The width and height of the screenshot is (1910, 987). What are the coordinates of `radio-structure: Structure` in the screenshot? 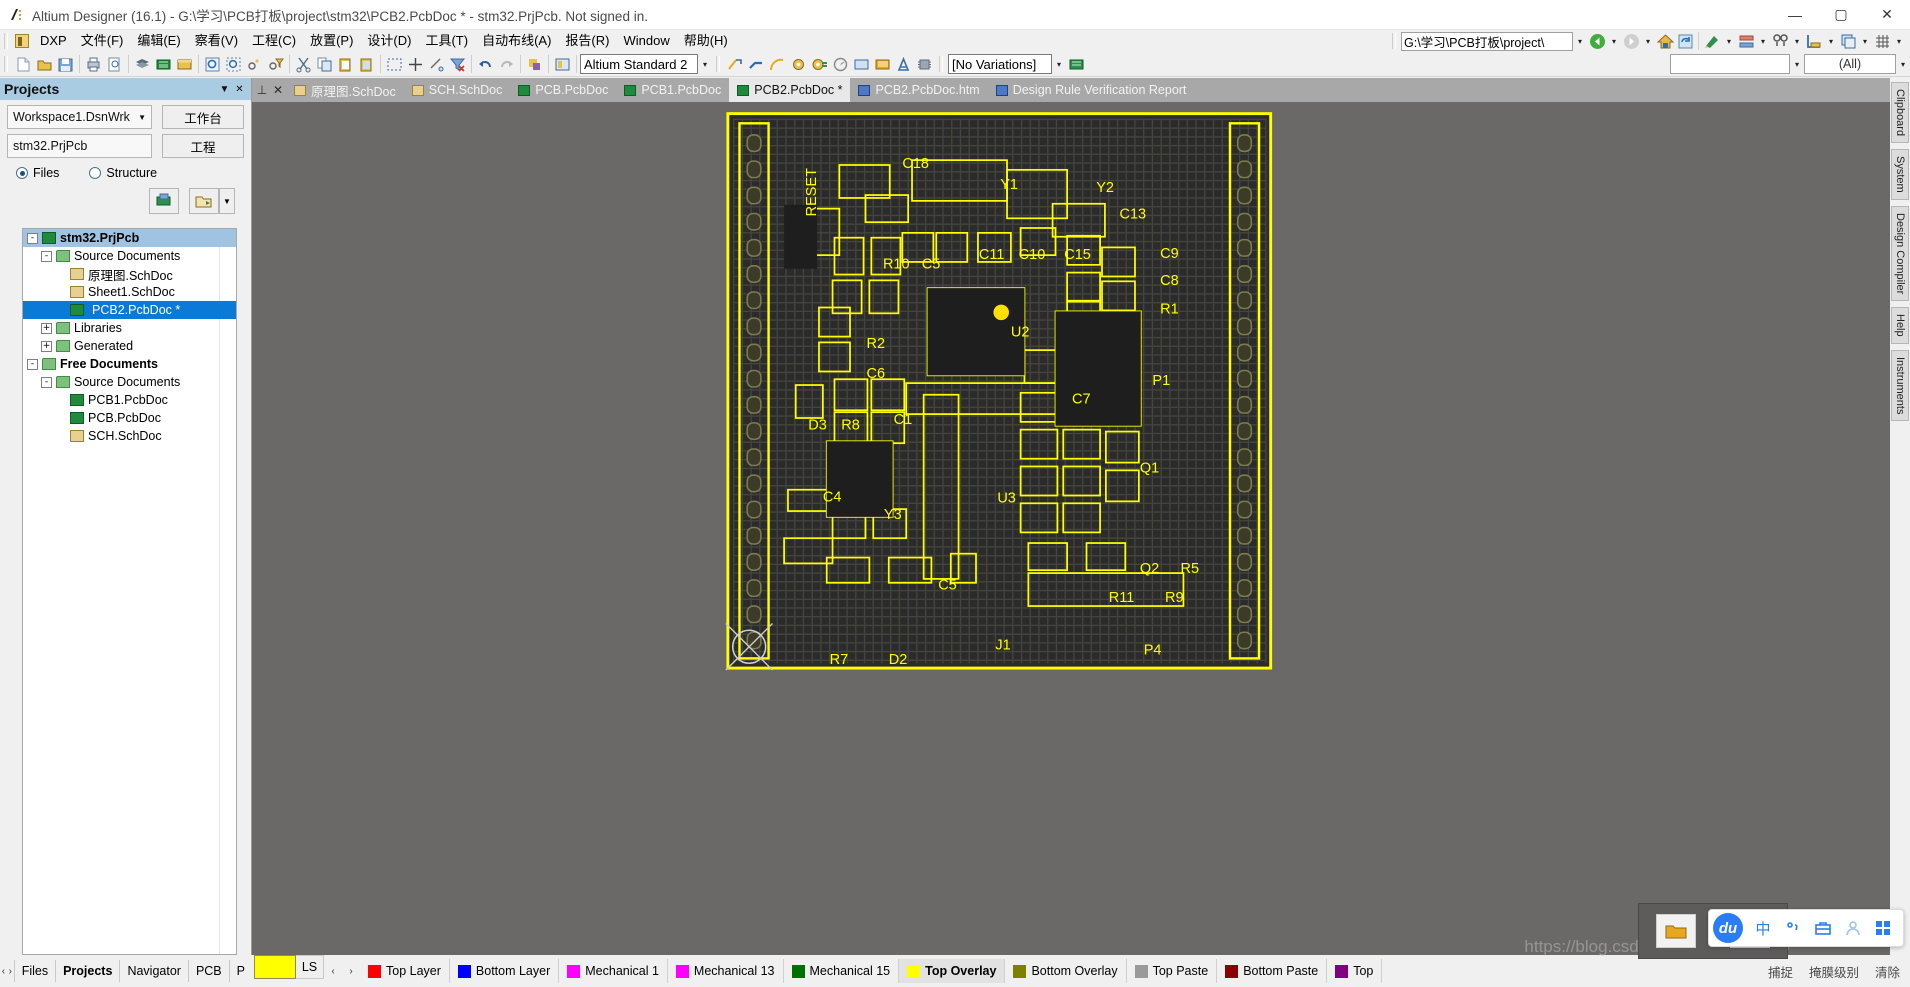 It's located at (123, 173).